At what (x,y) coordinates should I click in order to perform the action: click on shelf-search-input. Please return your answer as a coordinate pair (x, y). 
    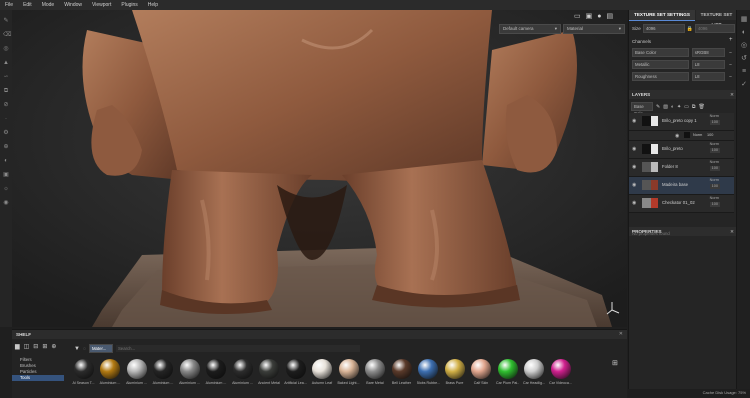
    Looking at the image, I should click on (237, 348).